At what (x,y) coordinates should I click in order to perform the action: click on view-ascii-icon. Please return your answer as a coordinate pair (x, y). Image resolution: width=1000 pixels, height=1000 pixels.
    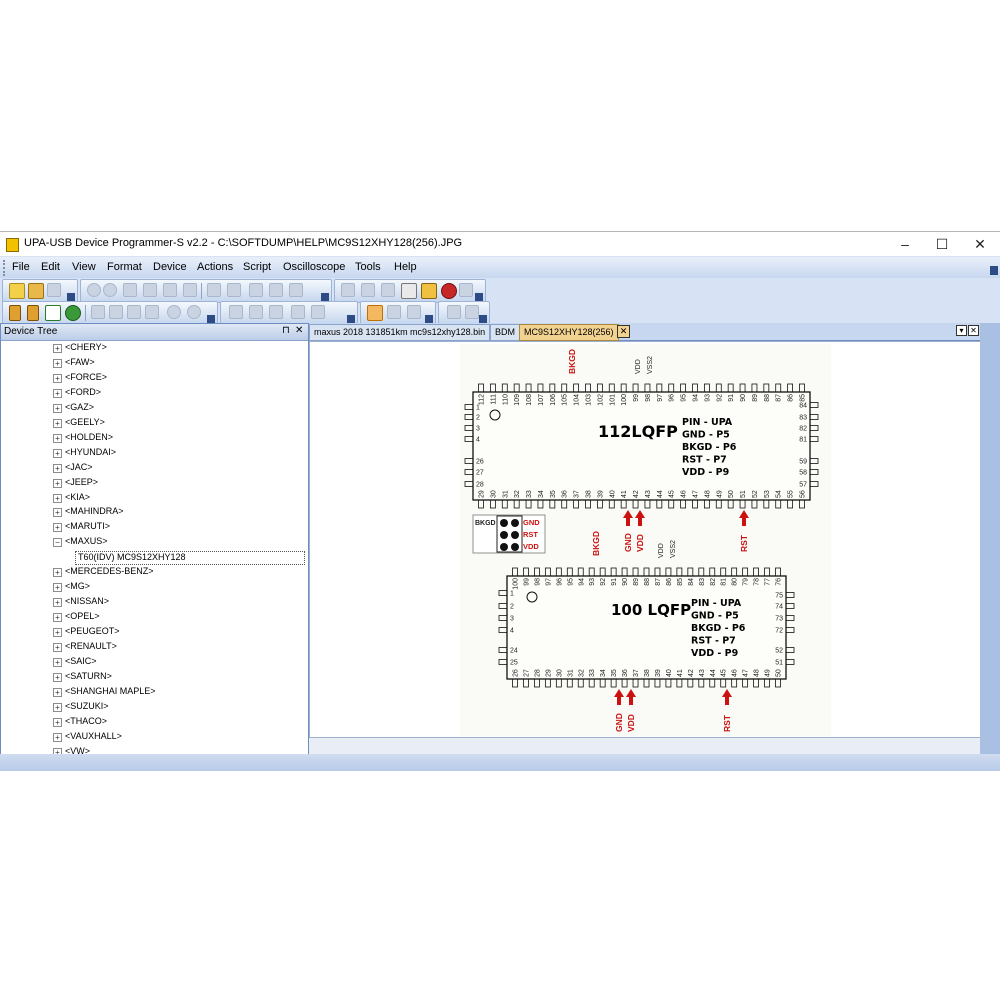
    Looking at the image, I should click on (256, 312).